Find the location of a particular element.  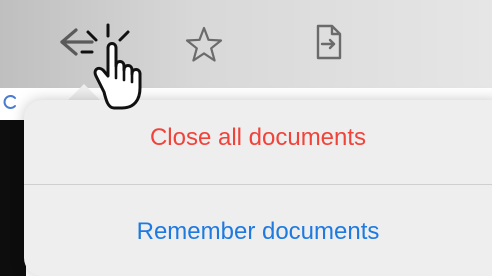

left-dark-strip is located at coordinates (13, 198).